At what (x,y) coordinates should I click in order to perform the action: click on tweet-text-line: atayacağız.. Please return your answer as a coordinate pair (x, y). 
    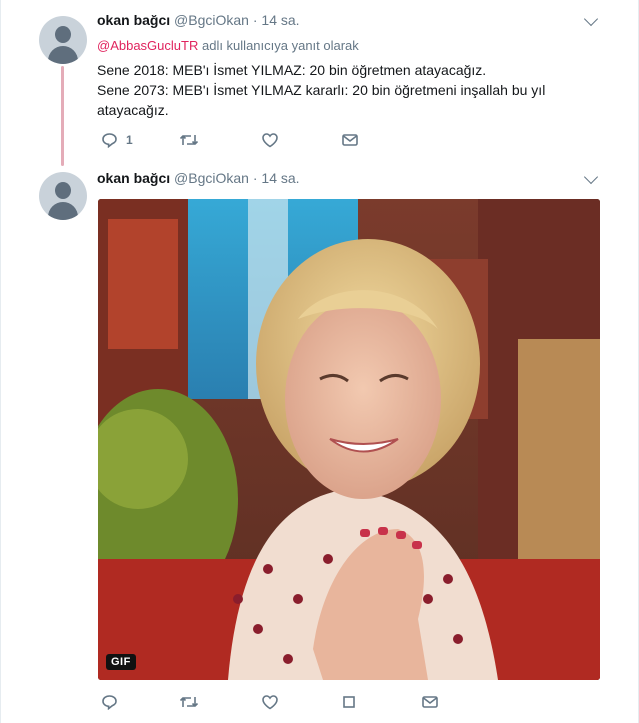
    Looking at the image, I should click on (133, 110).